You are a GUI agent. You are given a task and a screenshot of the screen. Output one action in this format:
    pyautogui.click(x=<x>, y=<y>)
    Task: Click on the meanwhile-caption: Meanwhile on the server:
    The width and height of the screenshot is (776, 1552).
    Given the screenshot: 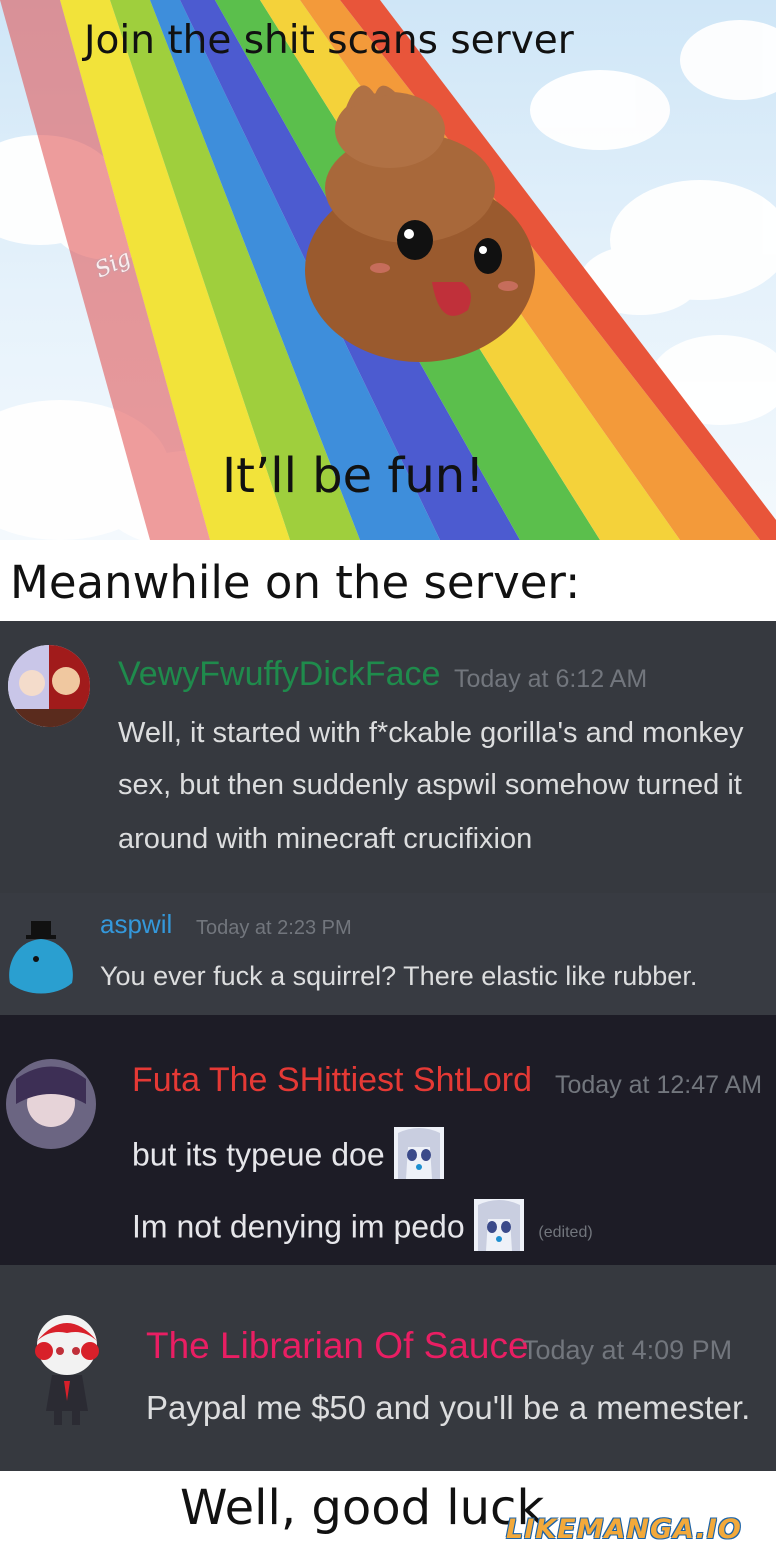 What is the action you would take?
    pyautogui.click(x=295, y=582)
    